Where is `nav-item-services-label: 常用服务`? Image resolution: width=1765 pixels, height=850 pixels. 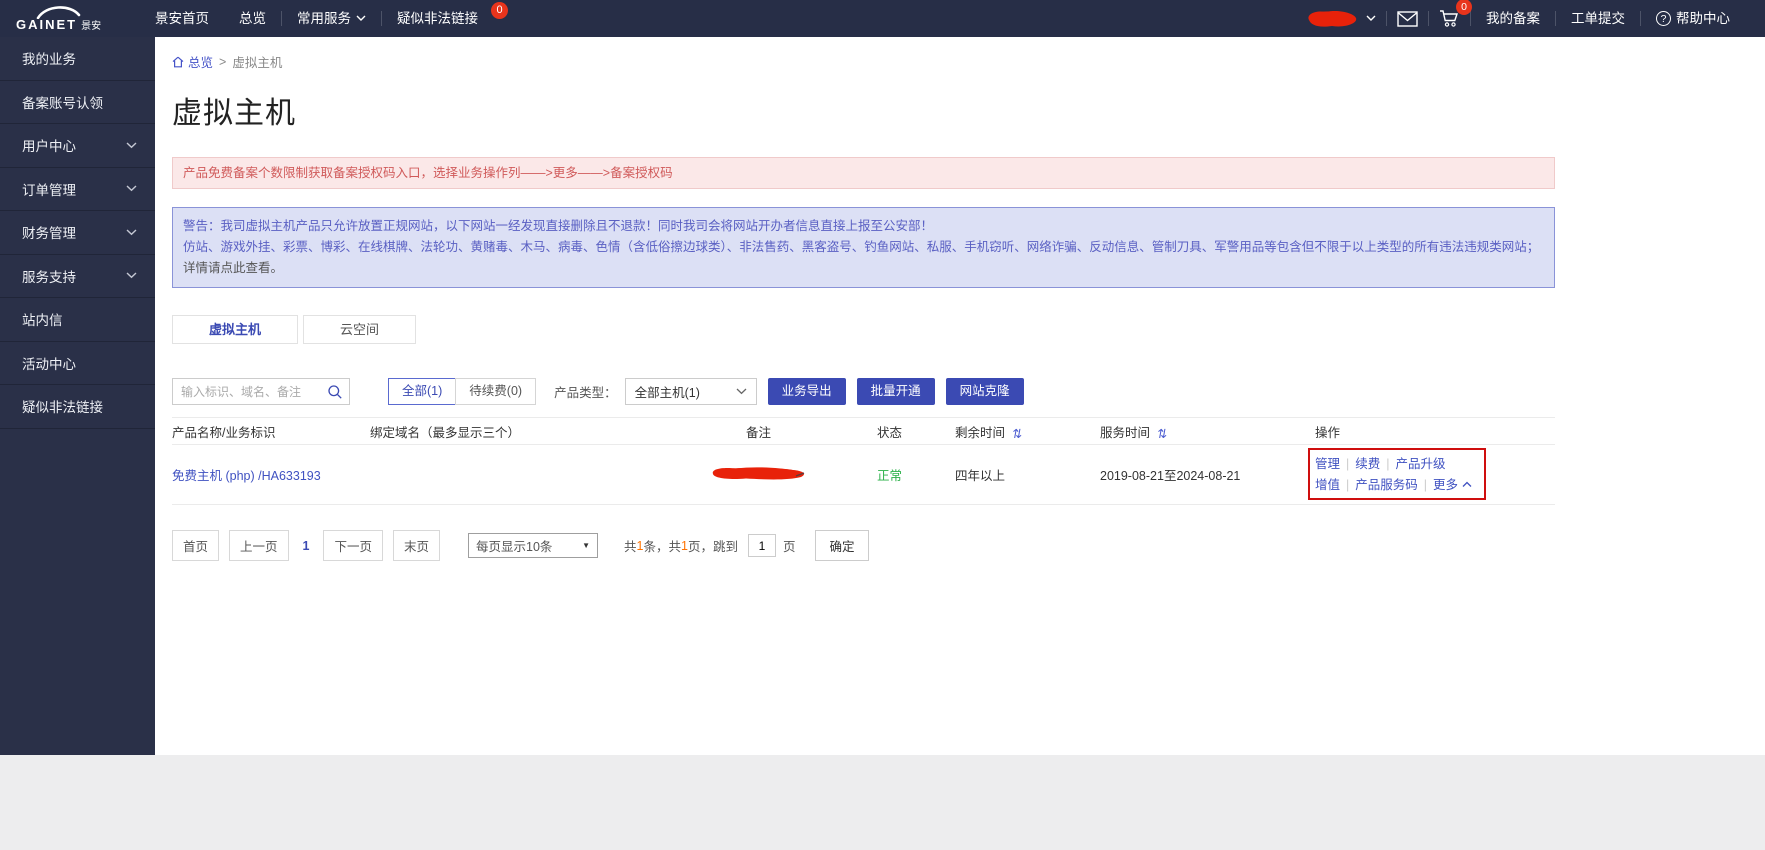
nav-item-services-label: 常用服务 is located at coordinates (324, 18).